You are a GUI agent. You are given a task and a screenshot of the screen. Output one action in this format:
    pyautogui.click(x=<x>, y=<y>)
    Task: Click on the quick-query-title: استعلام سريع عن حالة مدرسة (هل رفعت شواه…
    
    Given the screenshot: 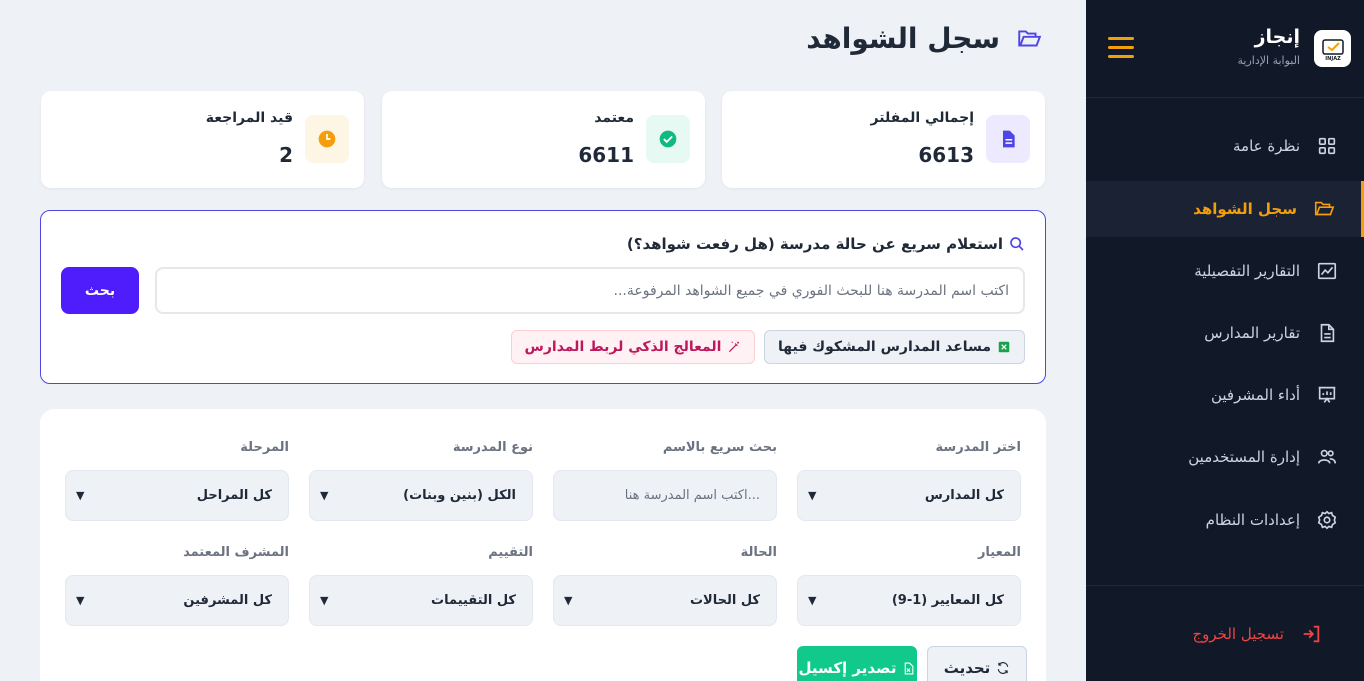 What is the action you would take?
    pyautogui.click(x=826, y=244)
    